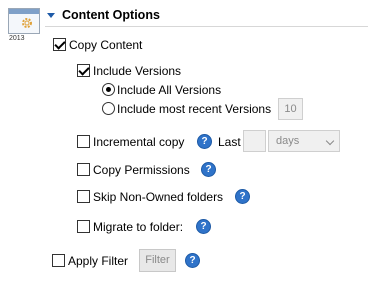 The height and width of the screenshot is (286, 372). I want to click on migrate-to-folder-checkbox, so click(83, 226).